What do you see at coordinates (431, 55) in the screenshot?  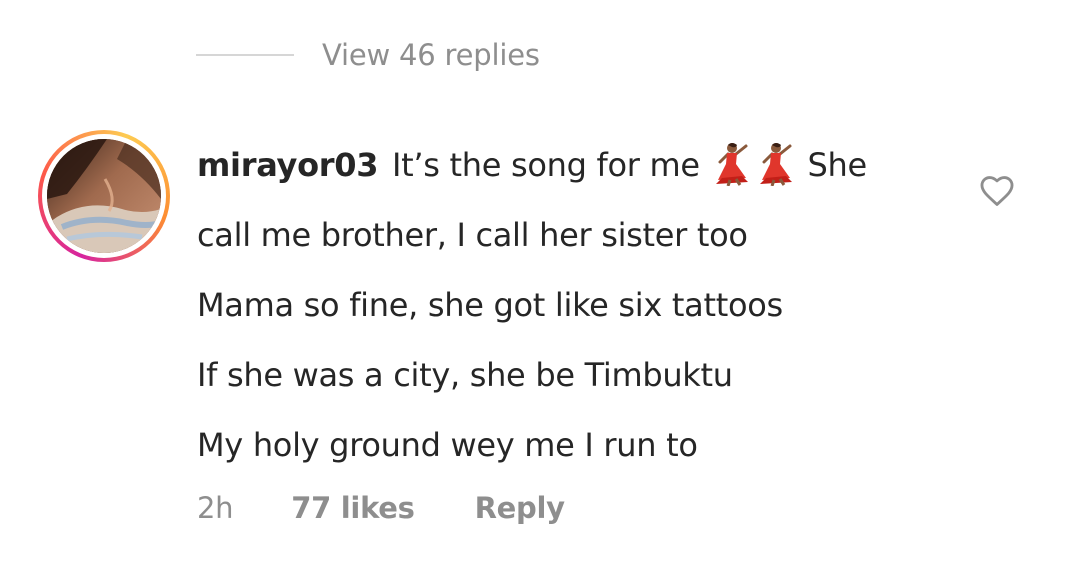 I see `view-replies-label: View 46 replies` at bounding box center [431, 55].